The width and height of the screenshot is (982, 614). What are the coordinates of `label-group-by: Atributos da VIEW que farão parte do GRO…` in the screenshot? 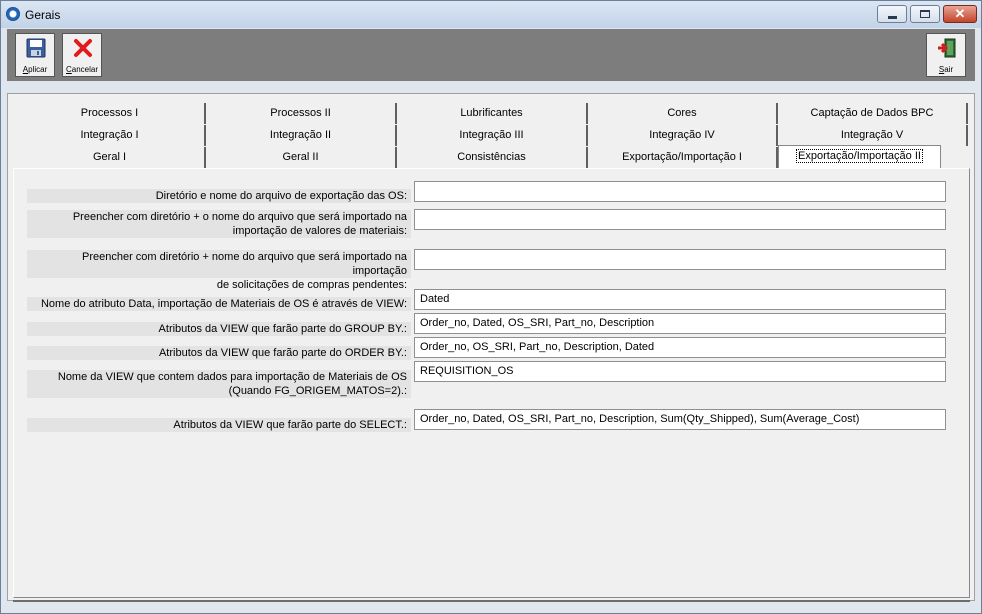 It's located at (219, 329).